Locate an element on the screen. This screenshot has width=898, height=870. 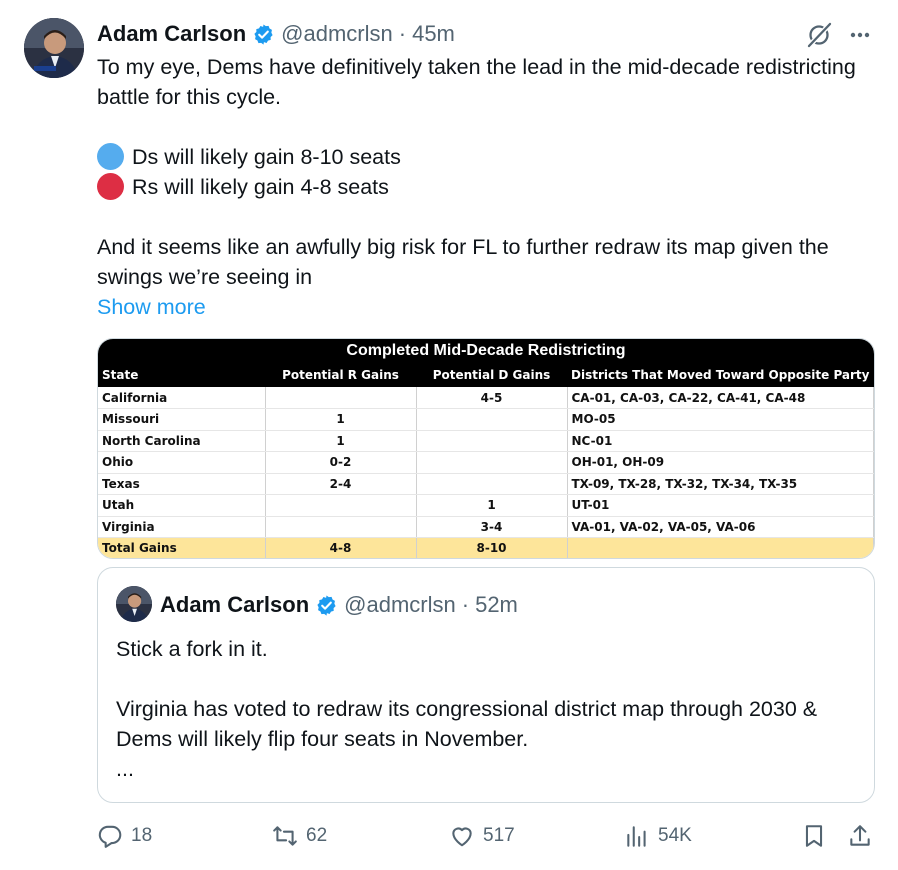
table-total-row: Total Gains 4-8 8-10 is located at coordinates (486, 547).